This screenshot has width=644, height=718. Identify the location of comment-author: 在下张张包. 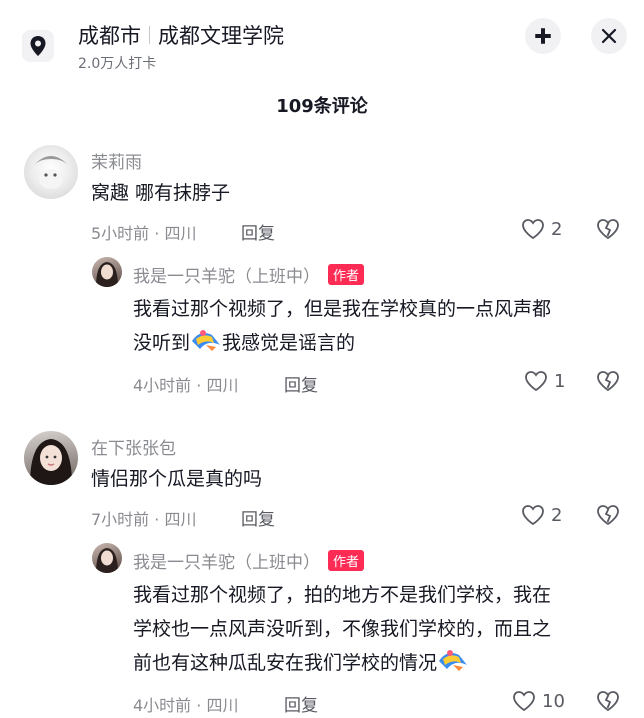
(133, 446).